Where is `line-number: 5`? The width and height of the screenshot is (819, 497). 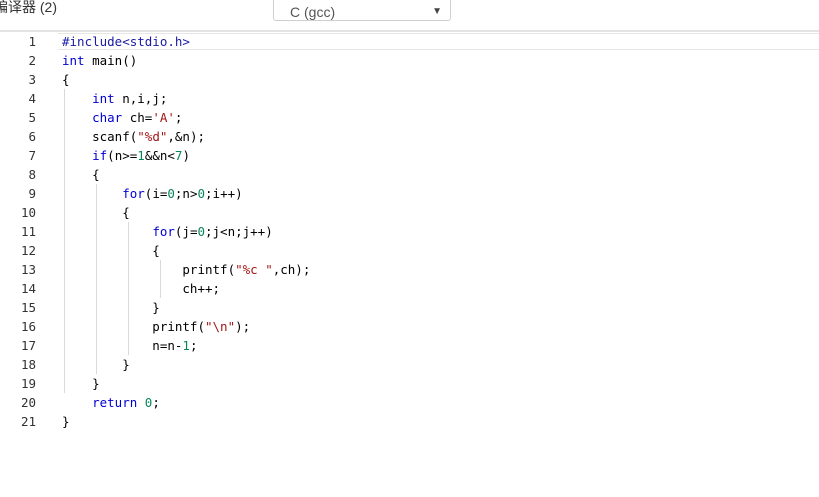
line-number: 5 is located at coordinates (32, 117).